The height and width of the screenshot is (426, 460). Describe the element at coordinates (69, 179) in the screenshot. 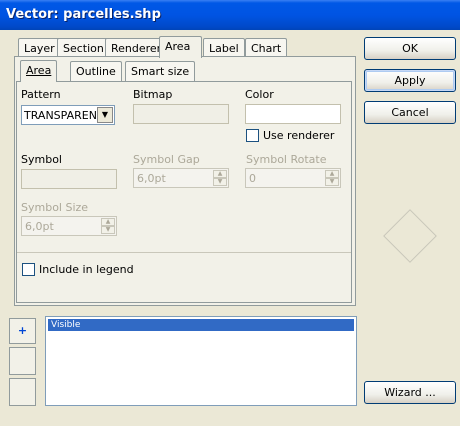

I see `symbol-button` at that location.